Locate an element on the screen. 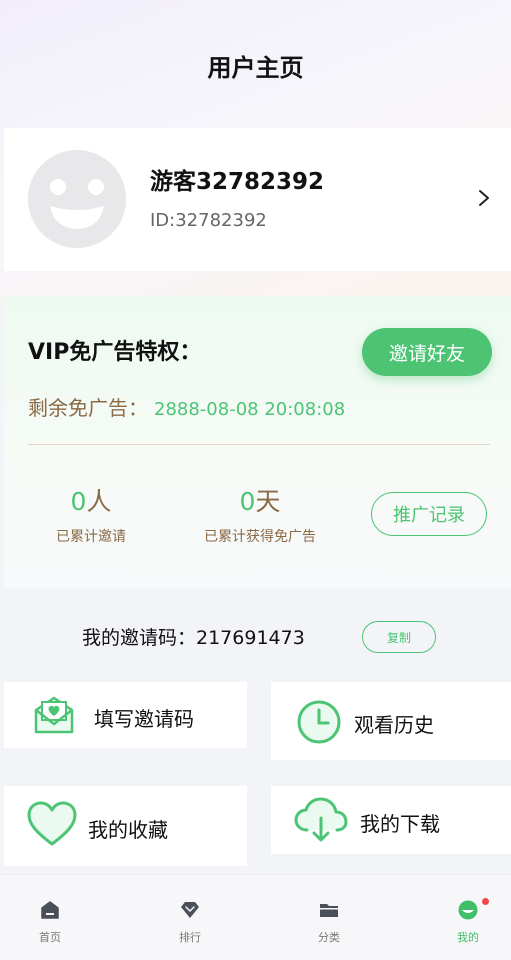 Image resolution: width=511 pixels, height=960 pixels. remaining-adfree-label: 剩余免广告： is located at coordinates (88, 408).